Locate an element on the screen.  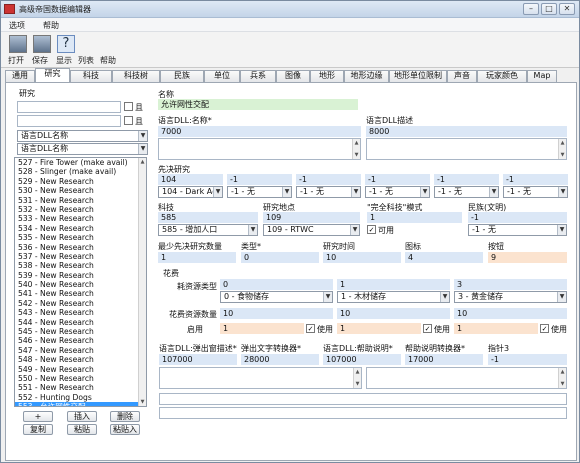
list-item: 547 - New Research is located at coordinates (80, 350).